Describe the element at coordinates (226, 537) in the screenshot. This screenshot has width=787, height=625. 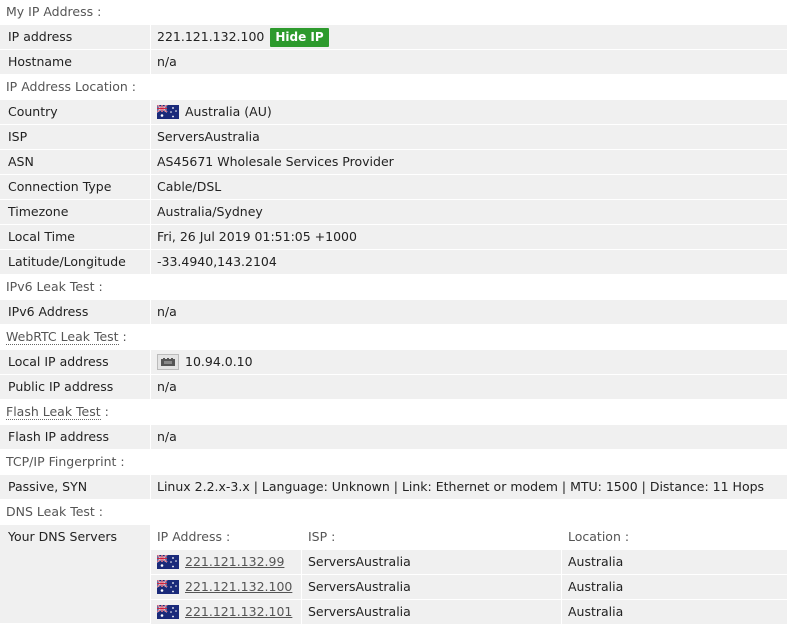
I see `header-ip: IP Address :` at that location.